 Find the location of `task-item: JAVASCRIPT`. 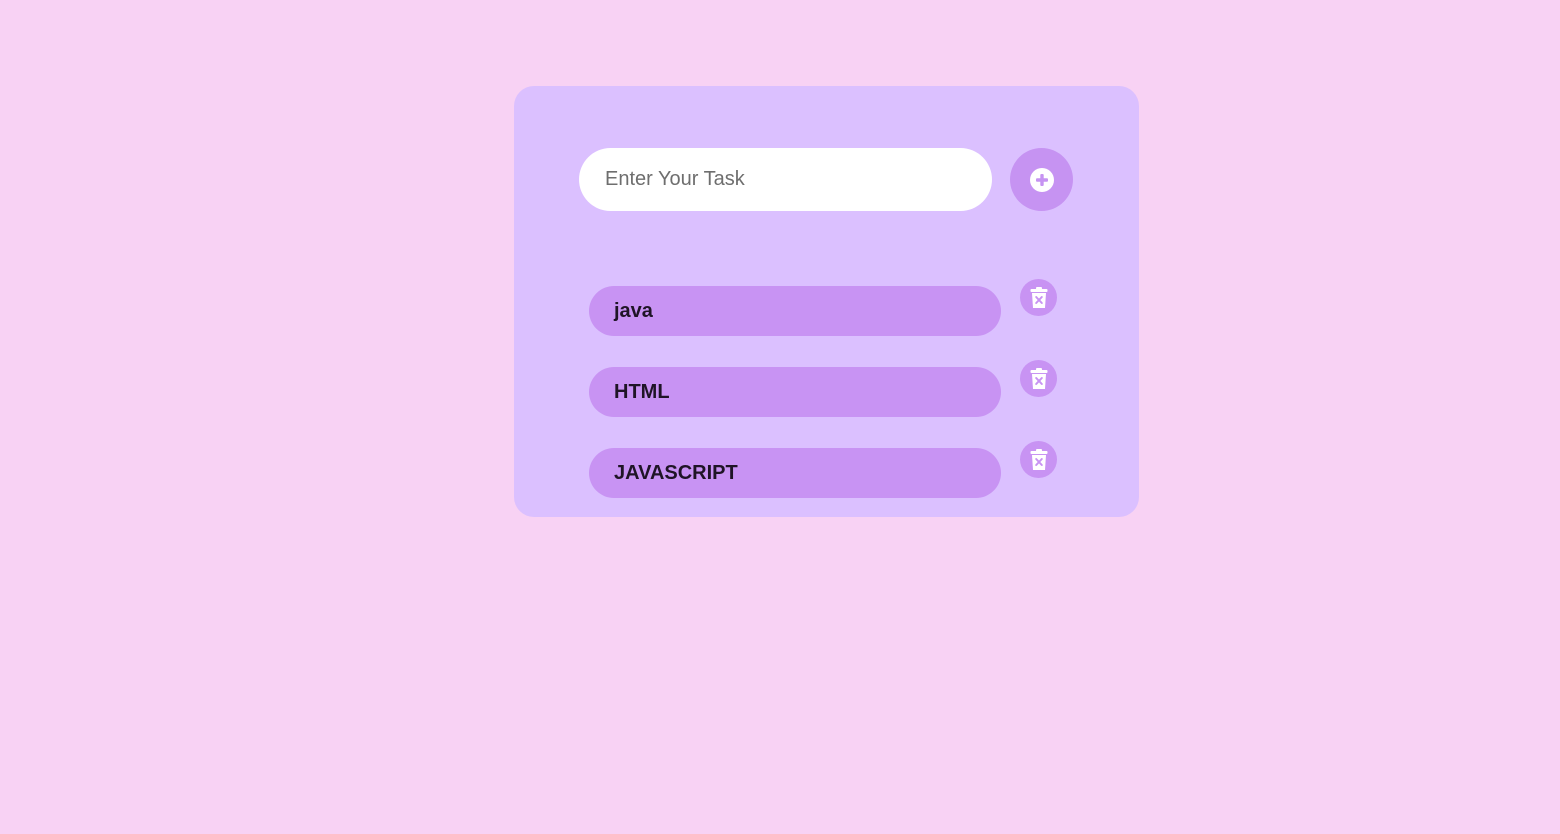

task-item: JAVASCRIPT is located at coordinates (829, 480).